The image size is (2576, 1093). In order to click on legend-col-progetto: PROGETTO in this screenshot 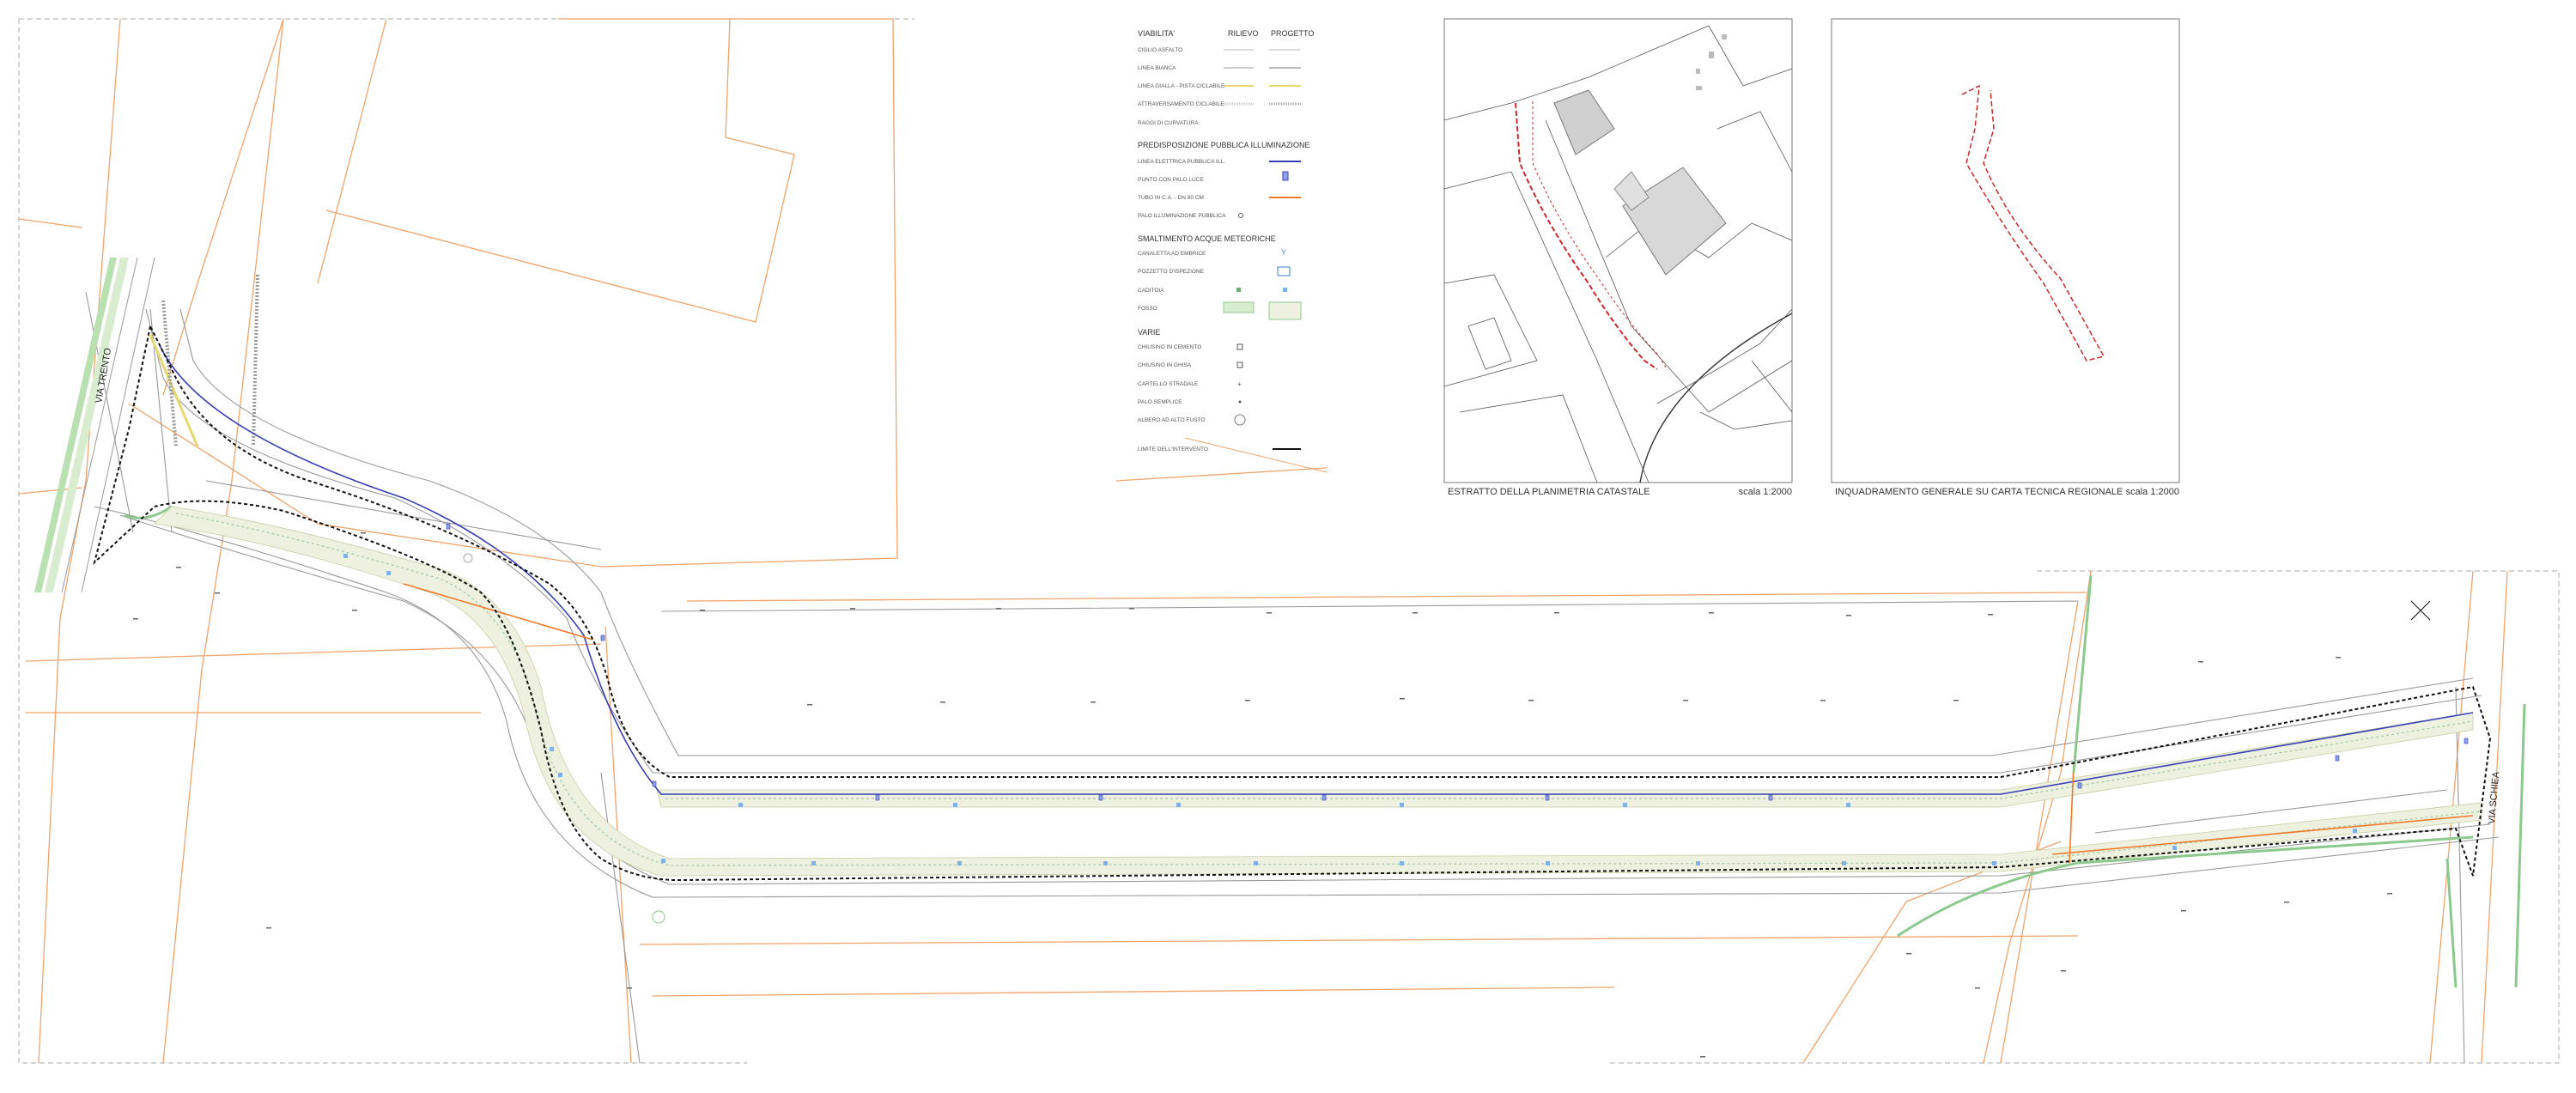, I will do `click(1292, 33)`.